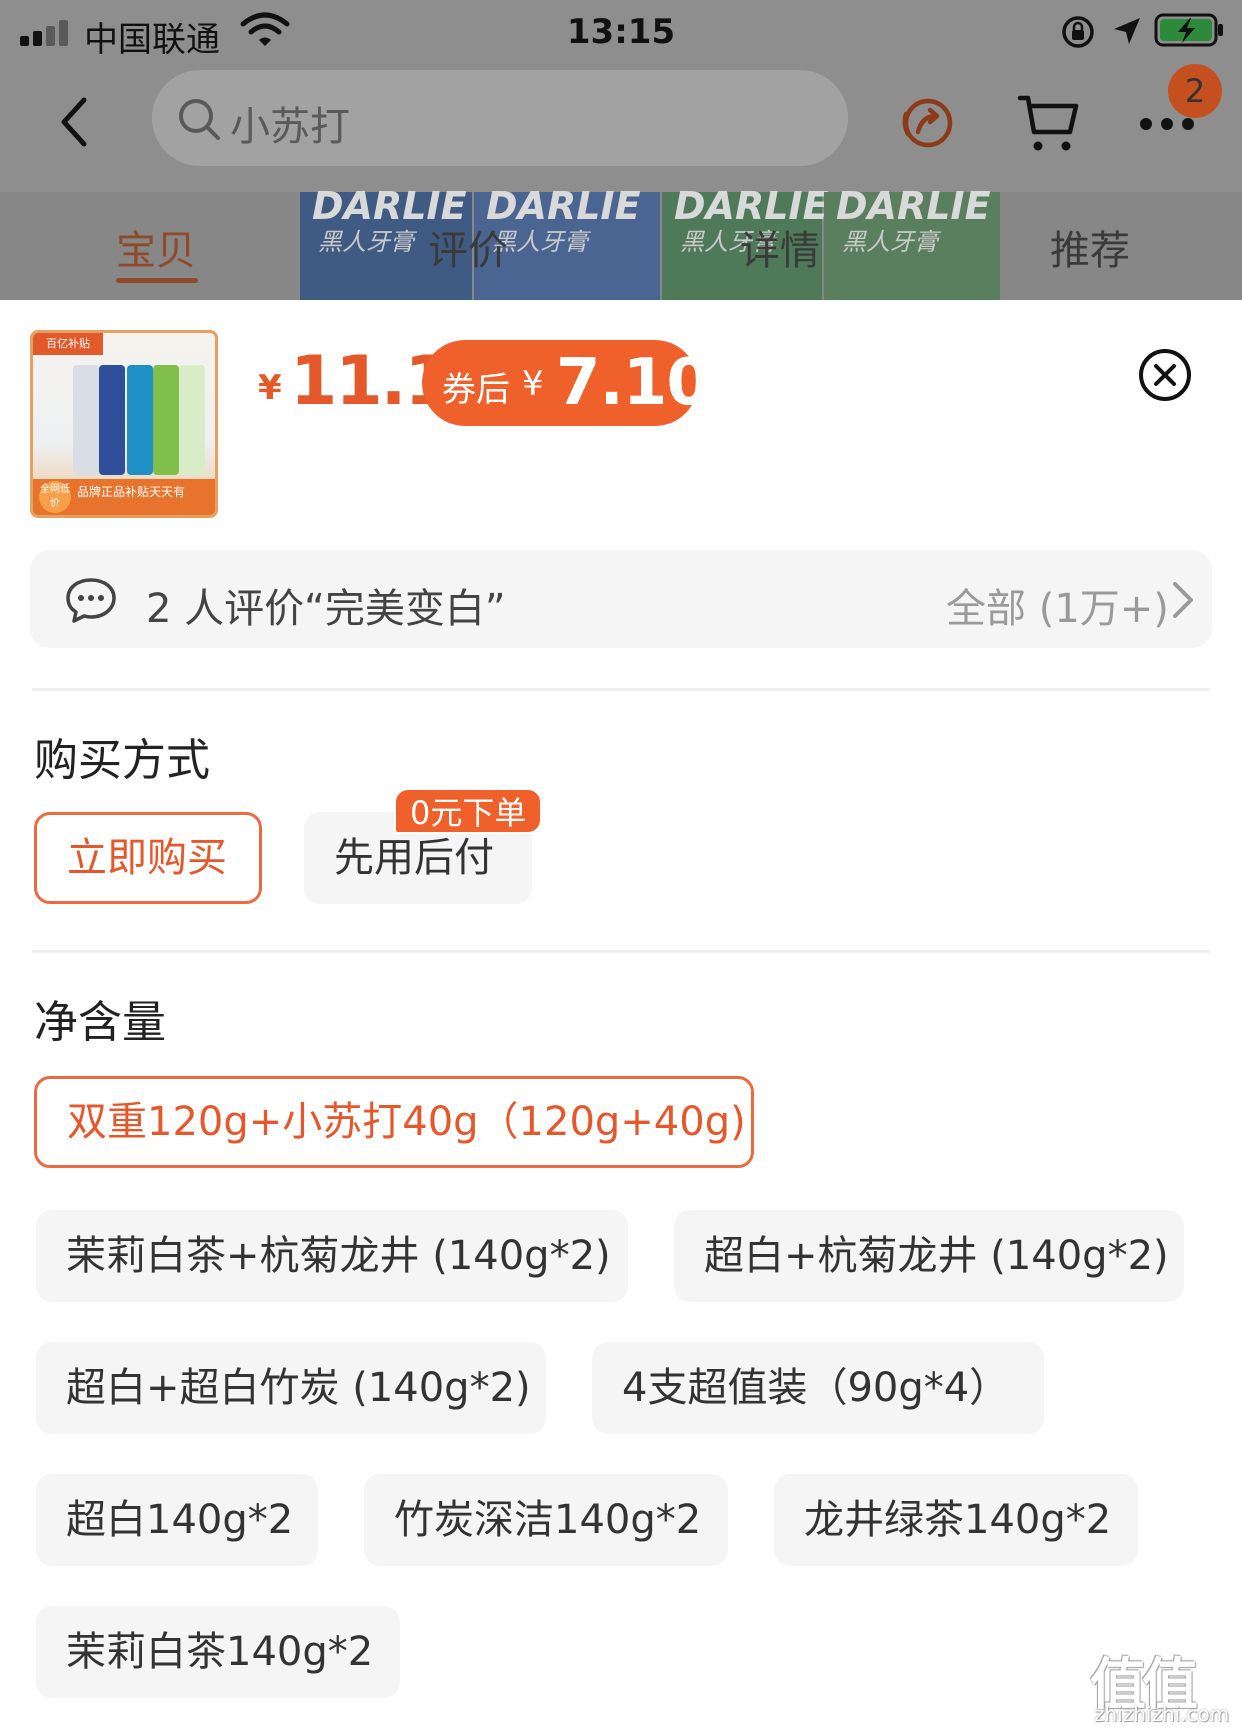 Image resolution: width=1242 pixels, height=1729 pixels. Describe the element at coordinates (124, 424) in the screenshot. I see `product-thumbnail: 百亿补贴 全网低价 品牌正品补贴天天有` at that location.